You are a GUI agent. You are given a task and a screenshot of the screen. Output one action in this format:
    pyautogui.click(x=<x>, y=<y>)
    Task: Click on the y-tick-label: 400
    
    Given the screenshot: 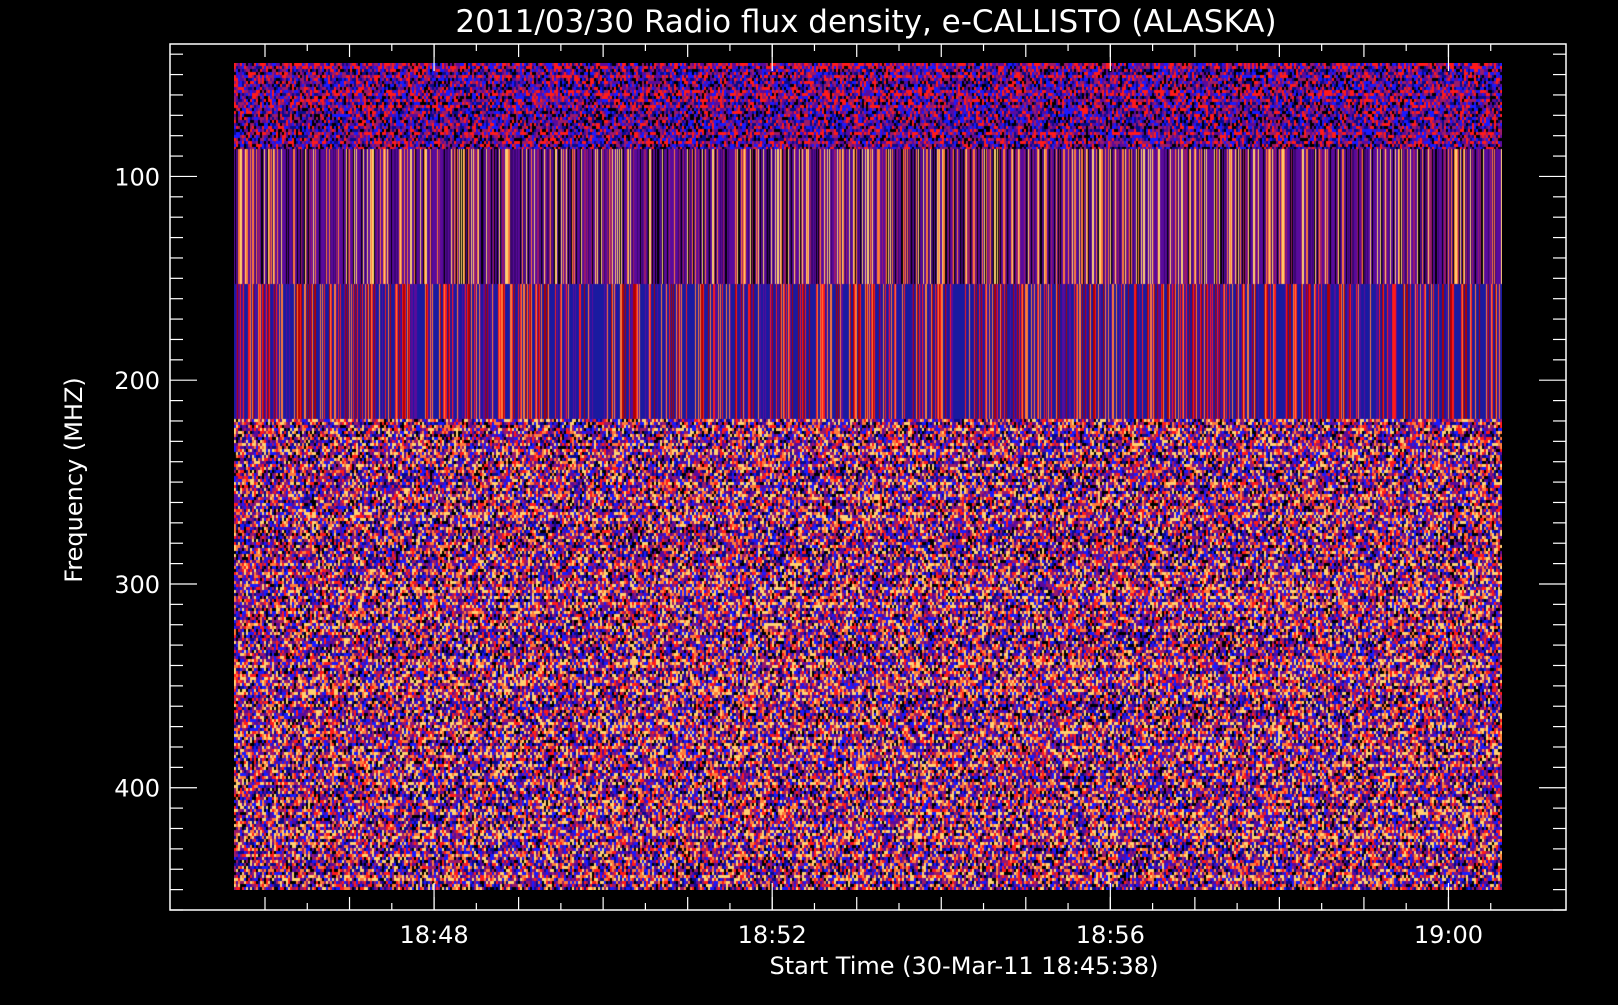 What is the action you would take?
    pyautogui.click(x=137, y=789)
    